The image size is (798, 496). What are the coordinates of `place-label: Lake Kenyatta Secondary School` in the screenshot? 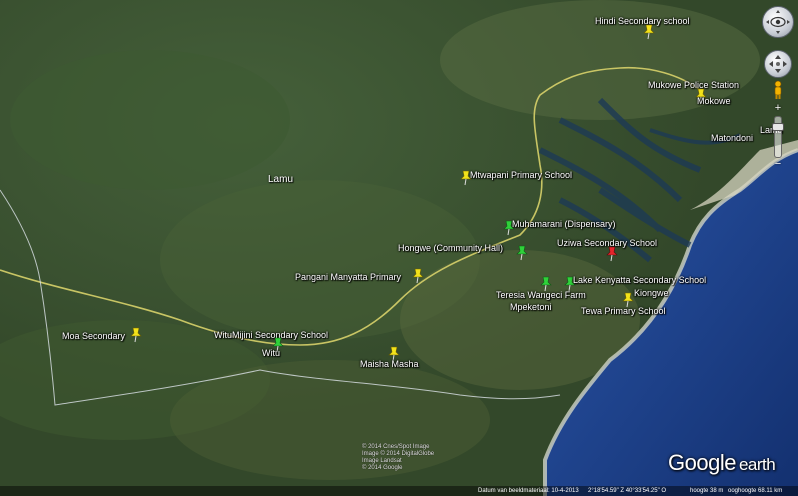 It's located at (640, 280).